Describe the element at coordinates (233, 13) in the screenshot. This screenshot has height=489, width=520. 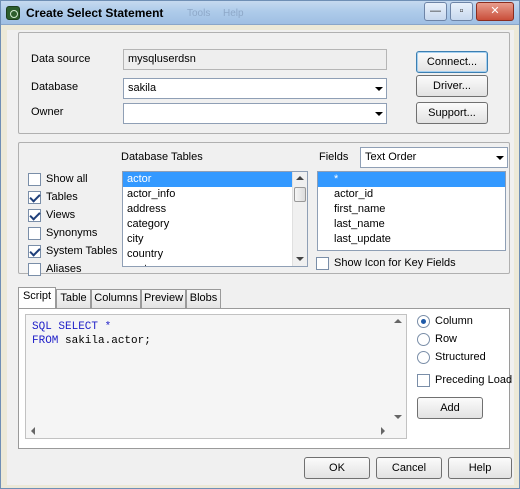
I see `background-menu-help: Help` at that location.